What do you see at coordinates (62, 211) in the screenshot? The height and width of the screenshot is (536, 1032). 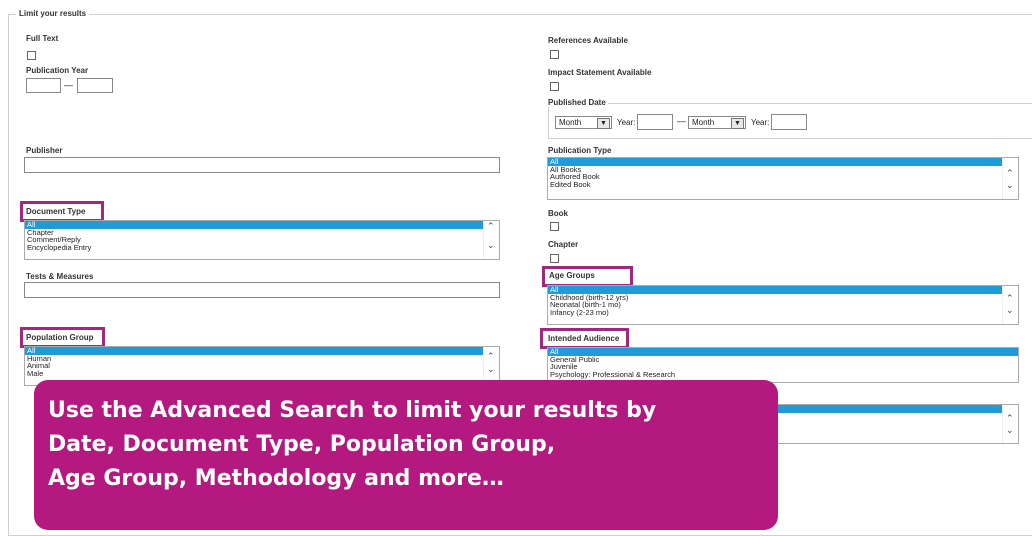 I see `document-type-highlight` at bounding box center [62, 211].